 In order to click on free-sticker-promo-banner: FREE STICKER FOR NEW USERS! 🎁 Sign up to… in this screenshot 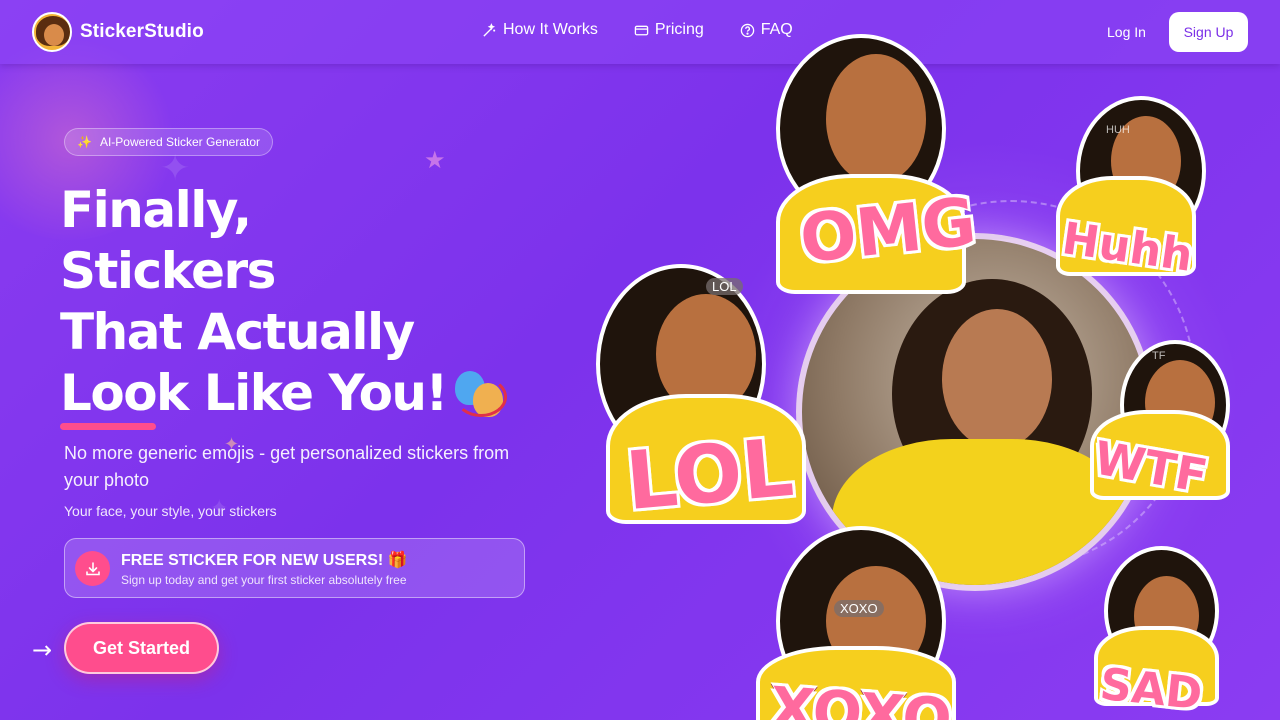, I will do `click(294, 568)`.